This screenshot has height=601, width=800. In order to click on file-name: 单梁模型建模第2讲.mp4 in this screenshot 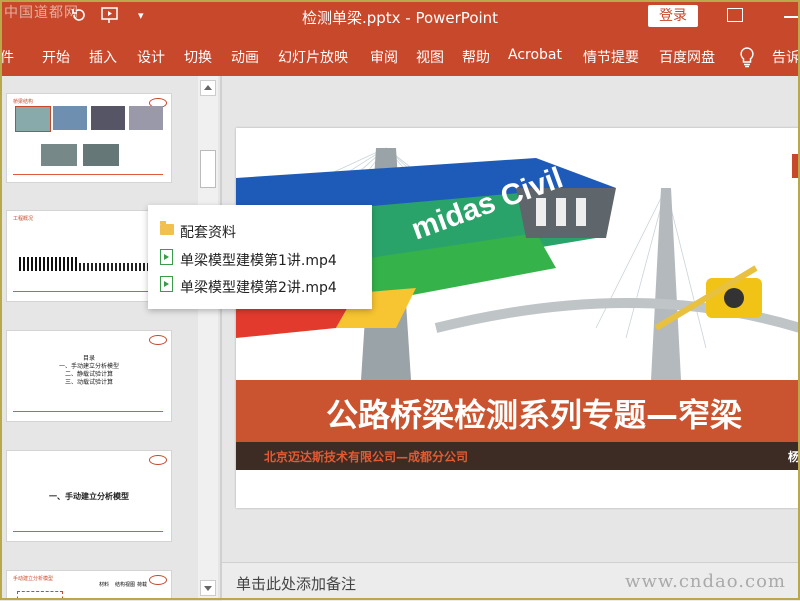, I will do `click(258, 288)`.